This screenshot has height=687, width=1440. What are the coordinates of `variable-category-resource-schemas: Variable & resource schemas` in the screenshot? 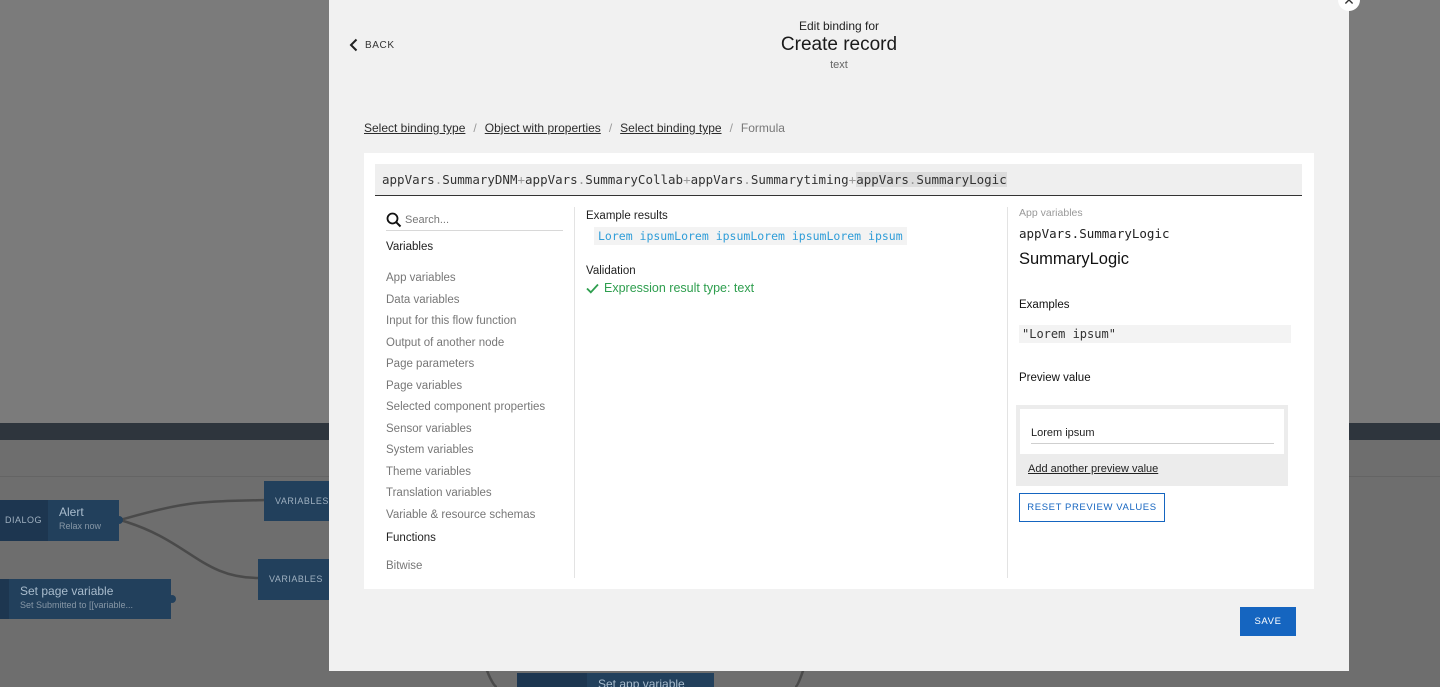 It's located at (465, 516).